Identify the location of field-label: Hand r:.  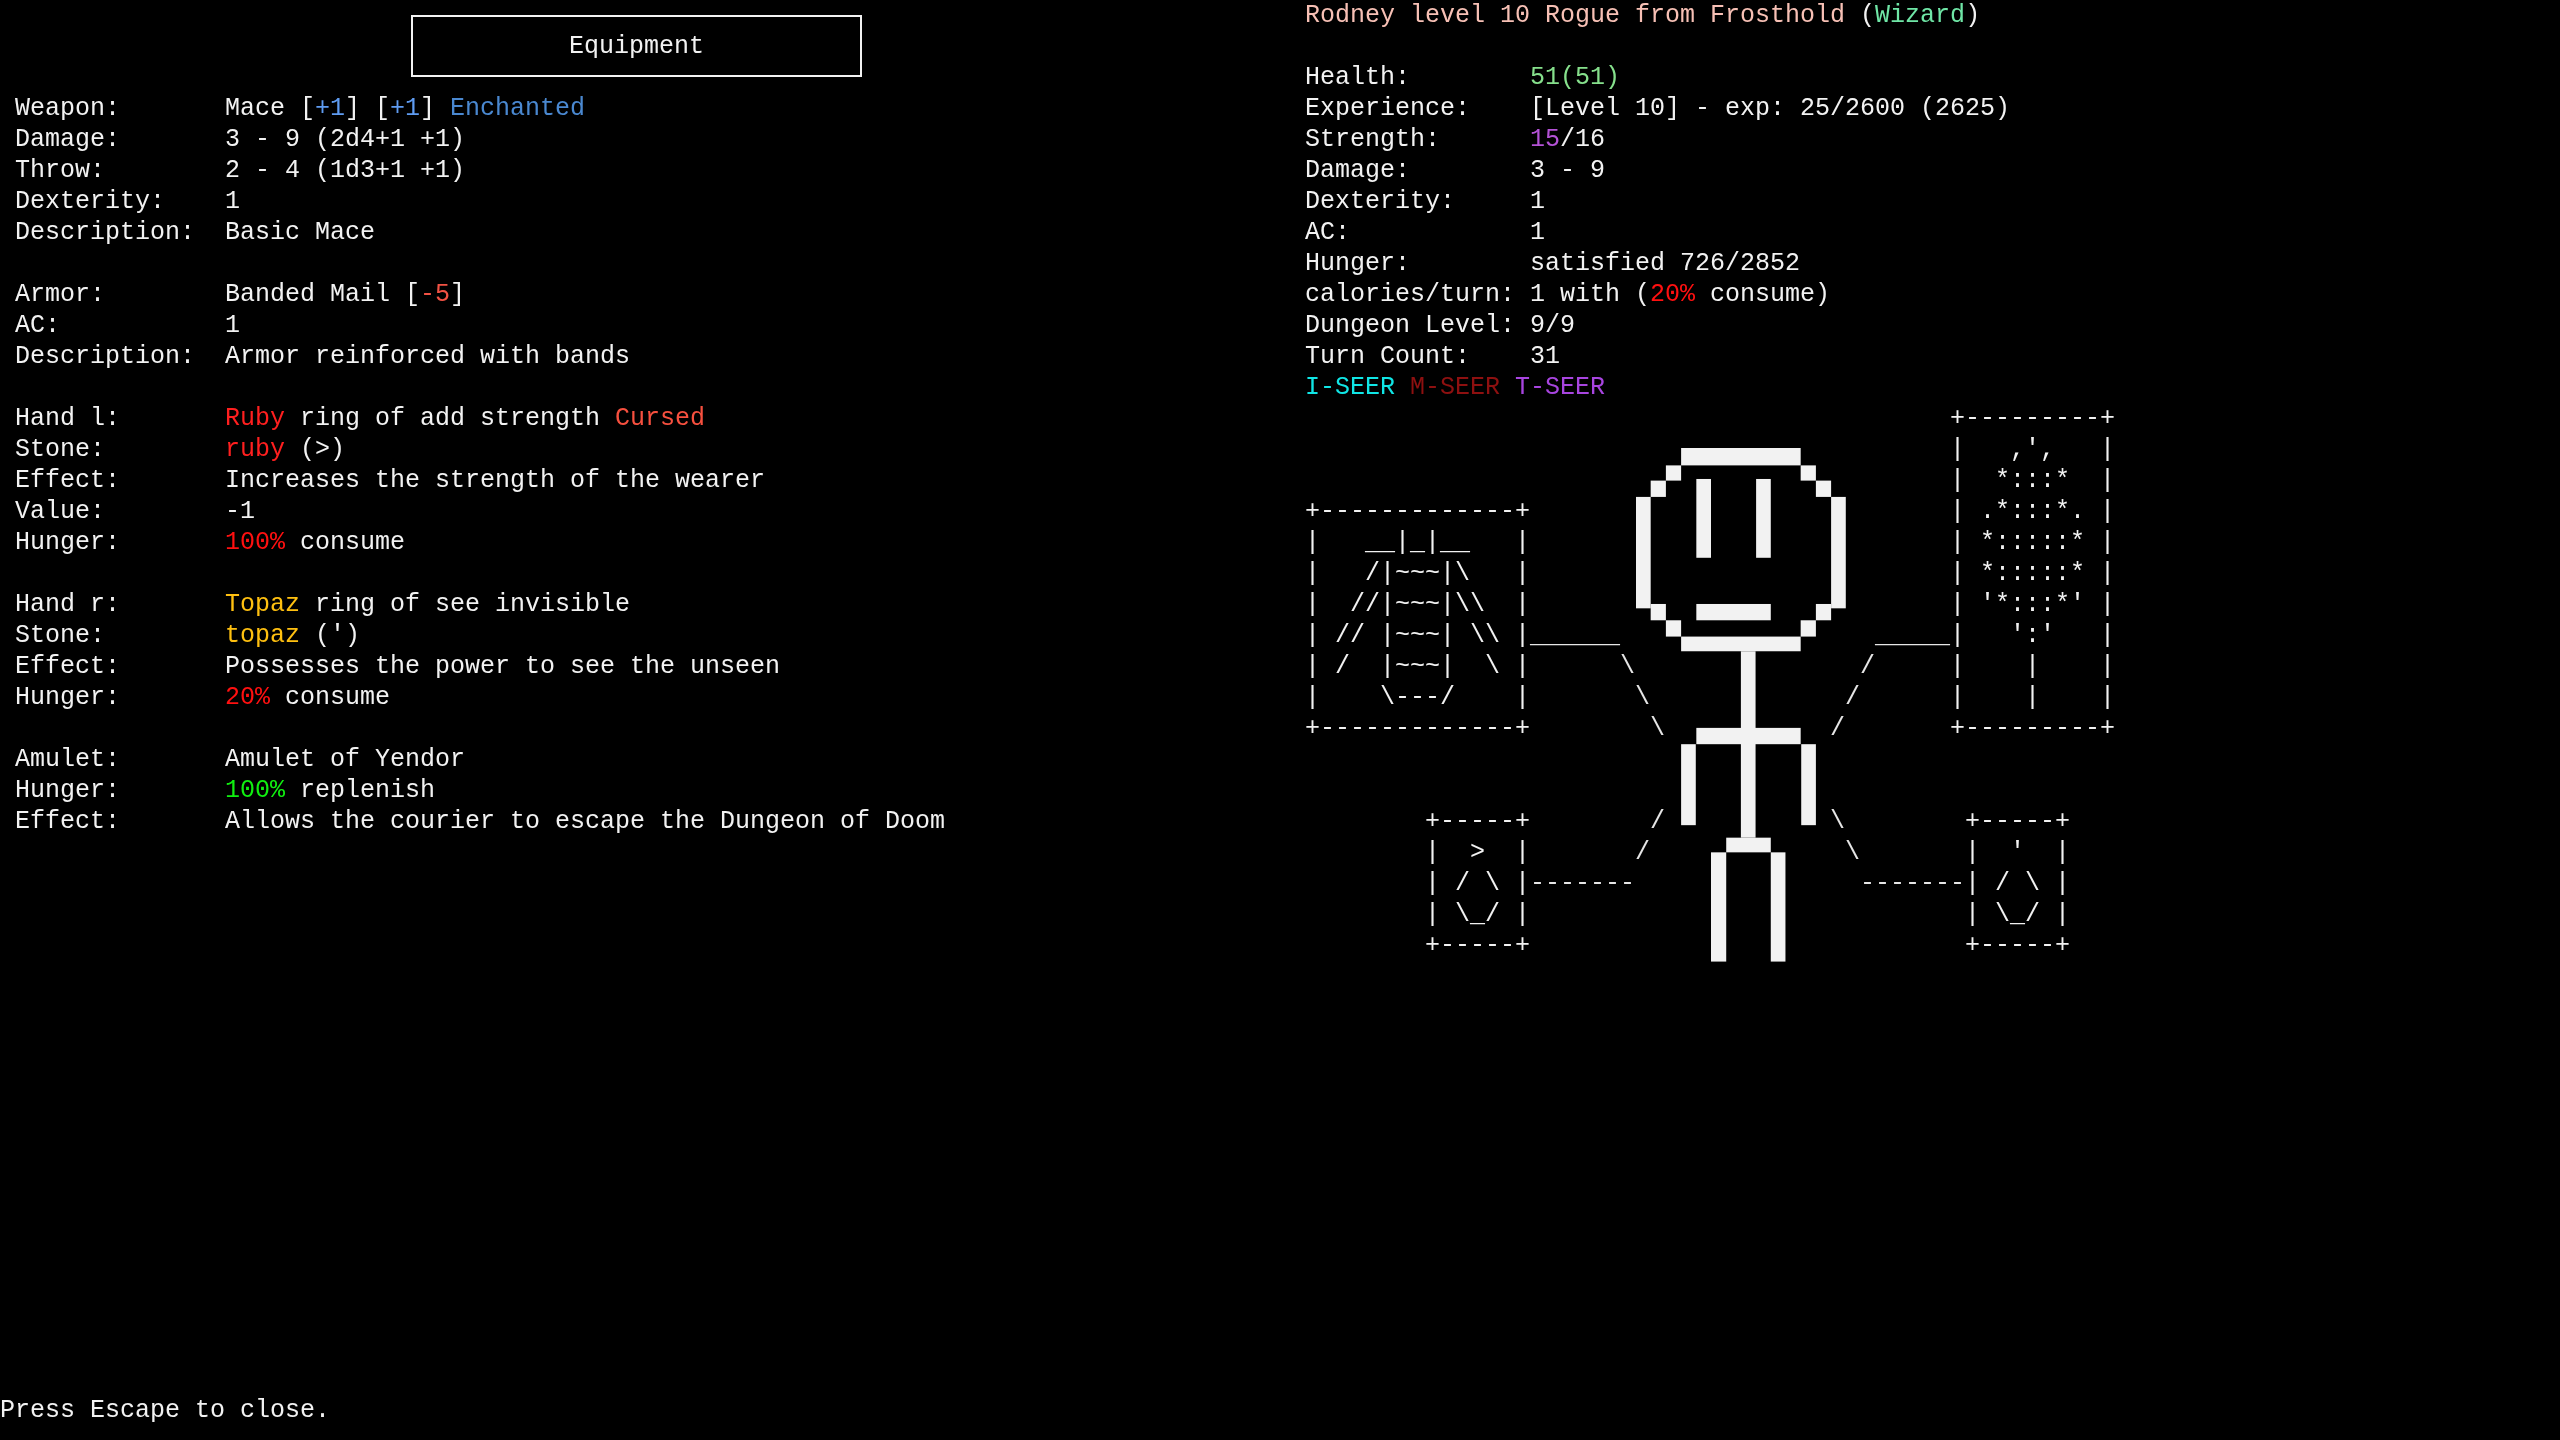
(68, 604).